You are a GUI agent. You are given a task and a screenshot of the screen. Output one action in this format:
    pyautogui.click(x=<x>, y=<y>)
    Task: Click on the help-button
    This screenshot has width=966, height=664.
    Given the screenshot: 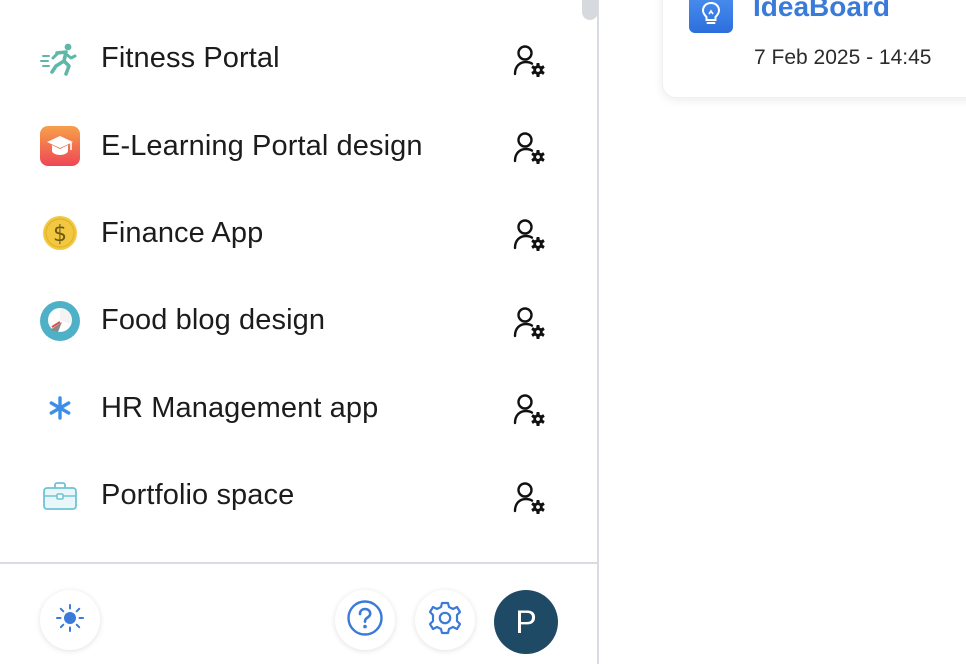 What is the action you would take?
    pyautogui.click(x=365, y=620)
    